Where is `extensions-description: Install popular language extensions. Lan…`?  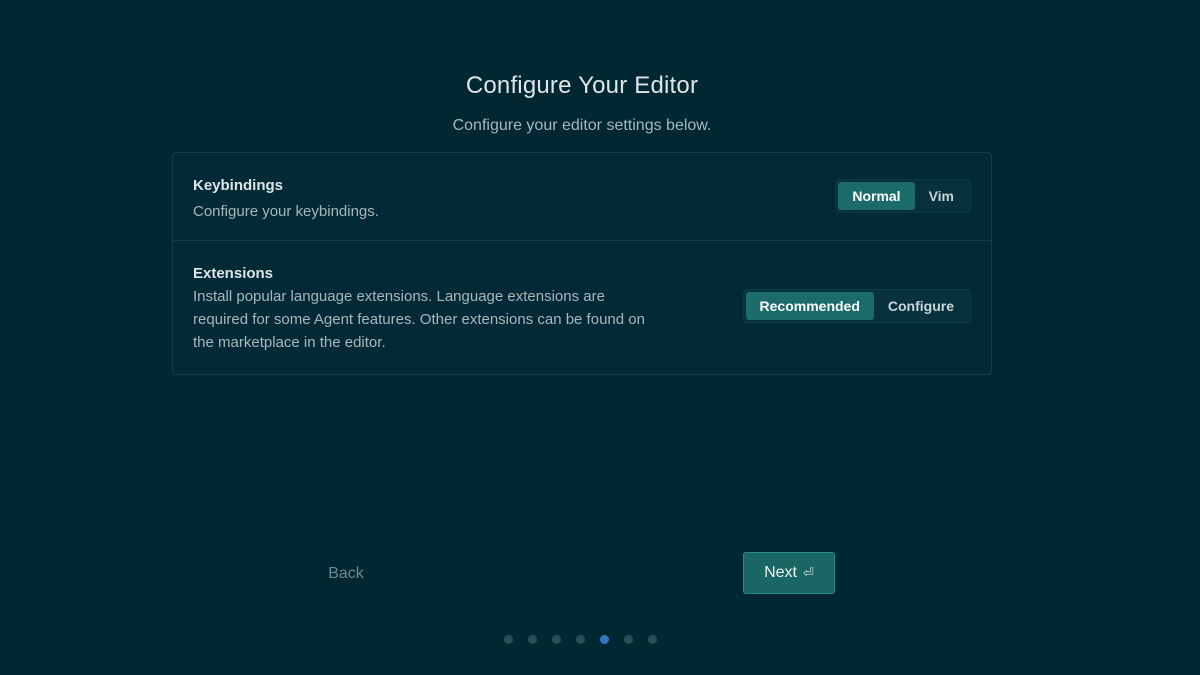 extensions-description: Install popular language extensions. Lan… is located at coordinates (419, 319).